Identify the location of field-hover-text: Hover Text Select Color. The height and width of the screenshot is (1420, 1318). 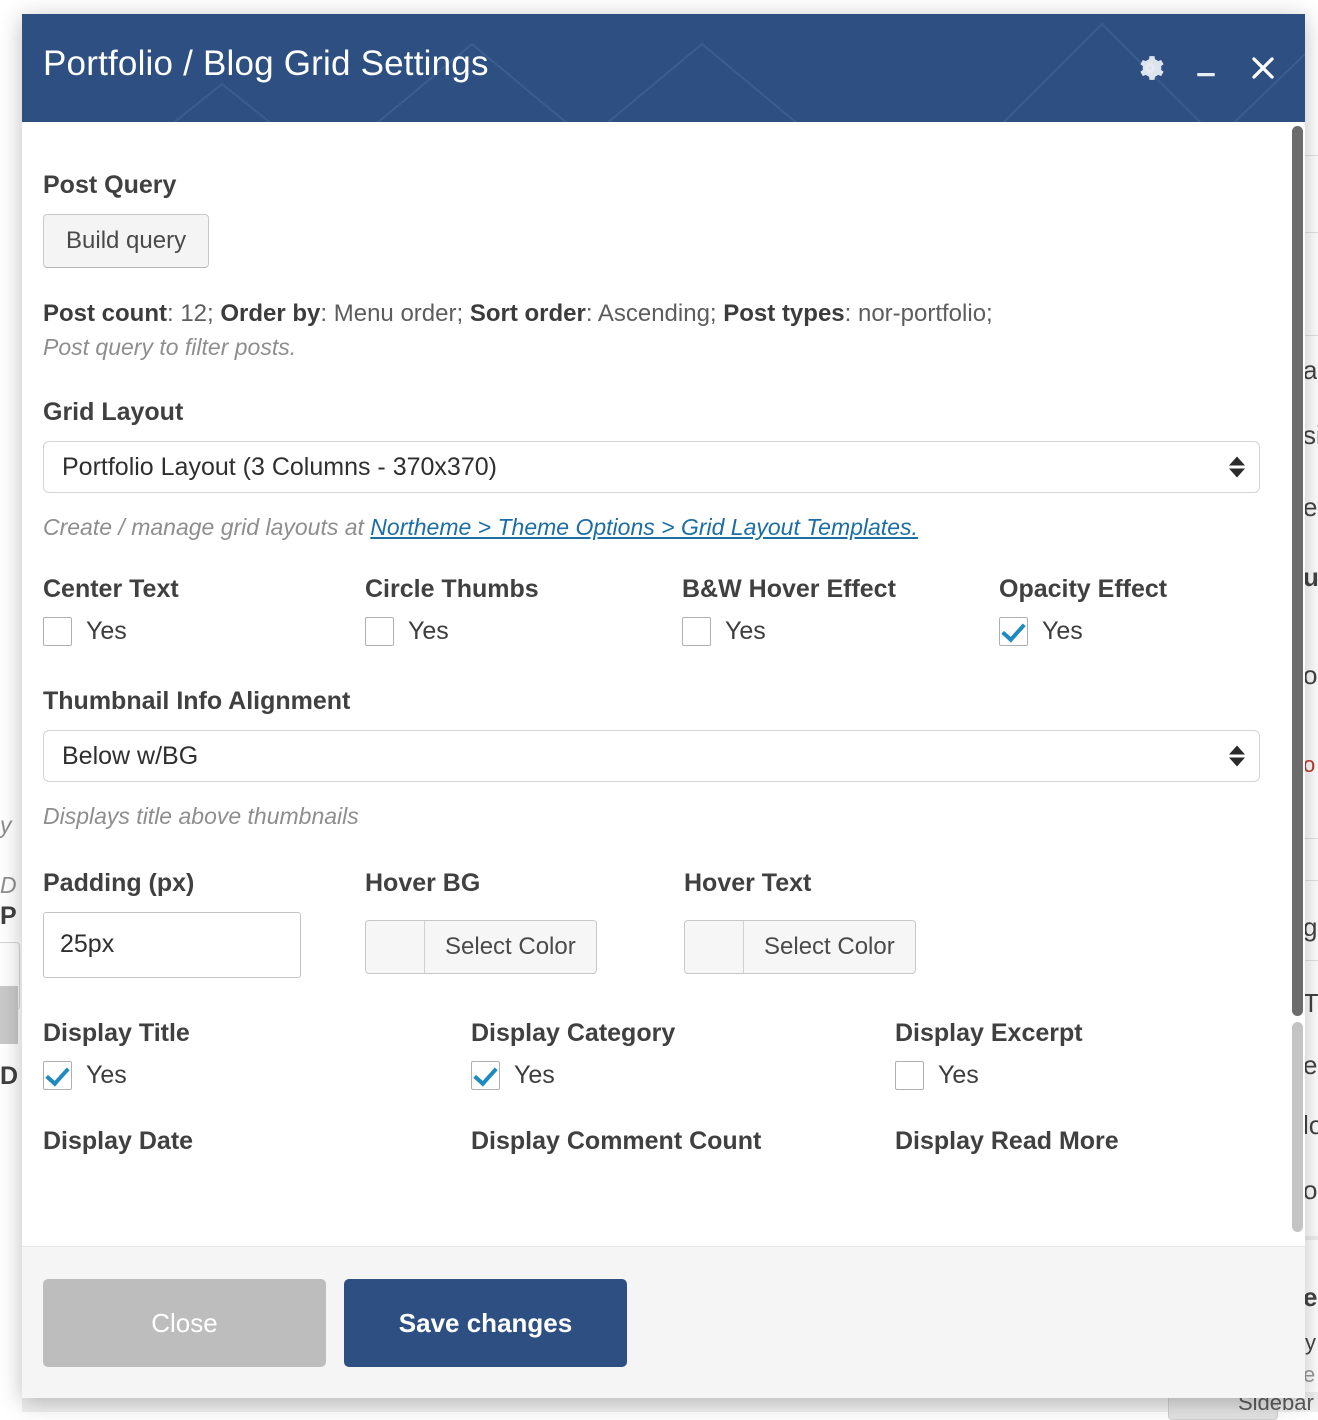
(800, 924).